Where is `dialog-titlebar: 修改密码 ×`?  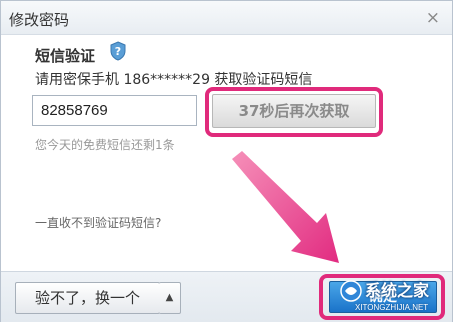 dialog-titlebar: 修改密码 × is located at coordinates (226, 18).